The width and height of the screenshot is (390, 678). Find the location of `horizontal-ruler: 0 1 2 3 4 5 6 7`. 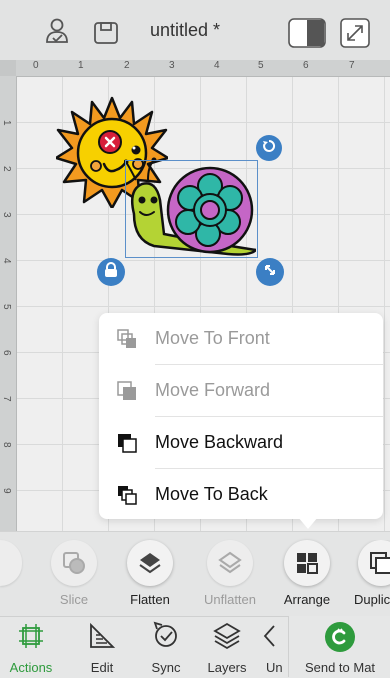

horizontal-ruler: 0 1 2 3 4 5 6 7 is located at coordinates (203, 68).